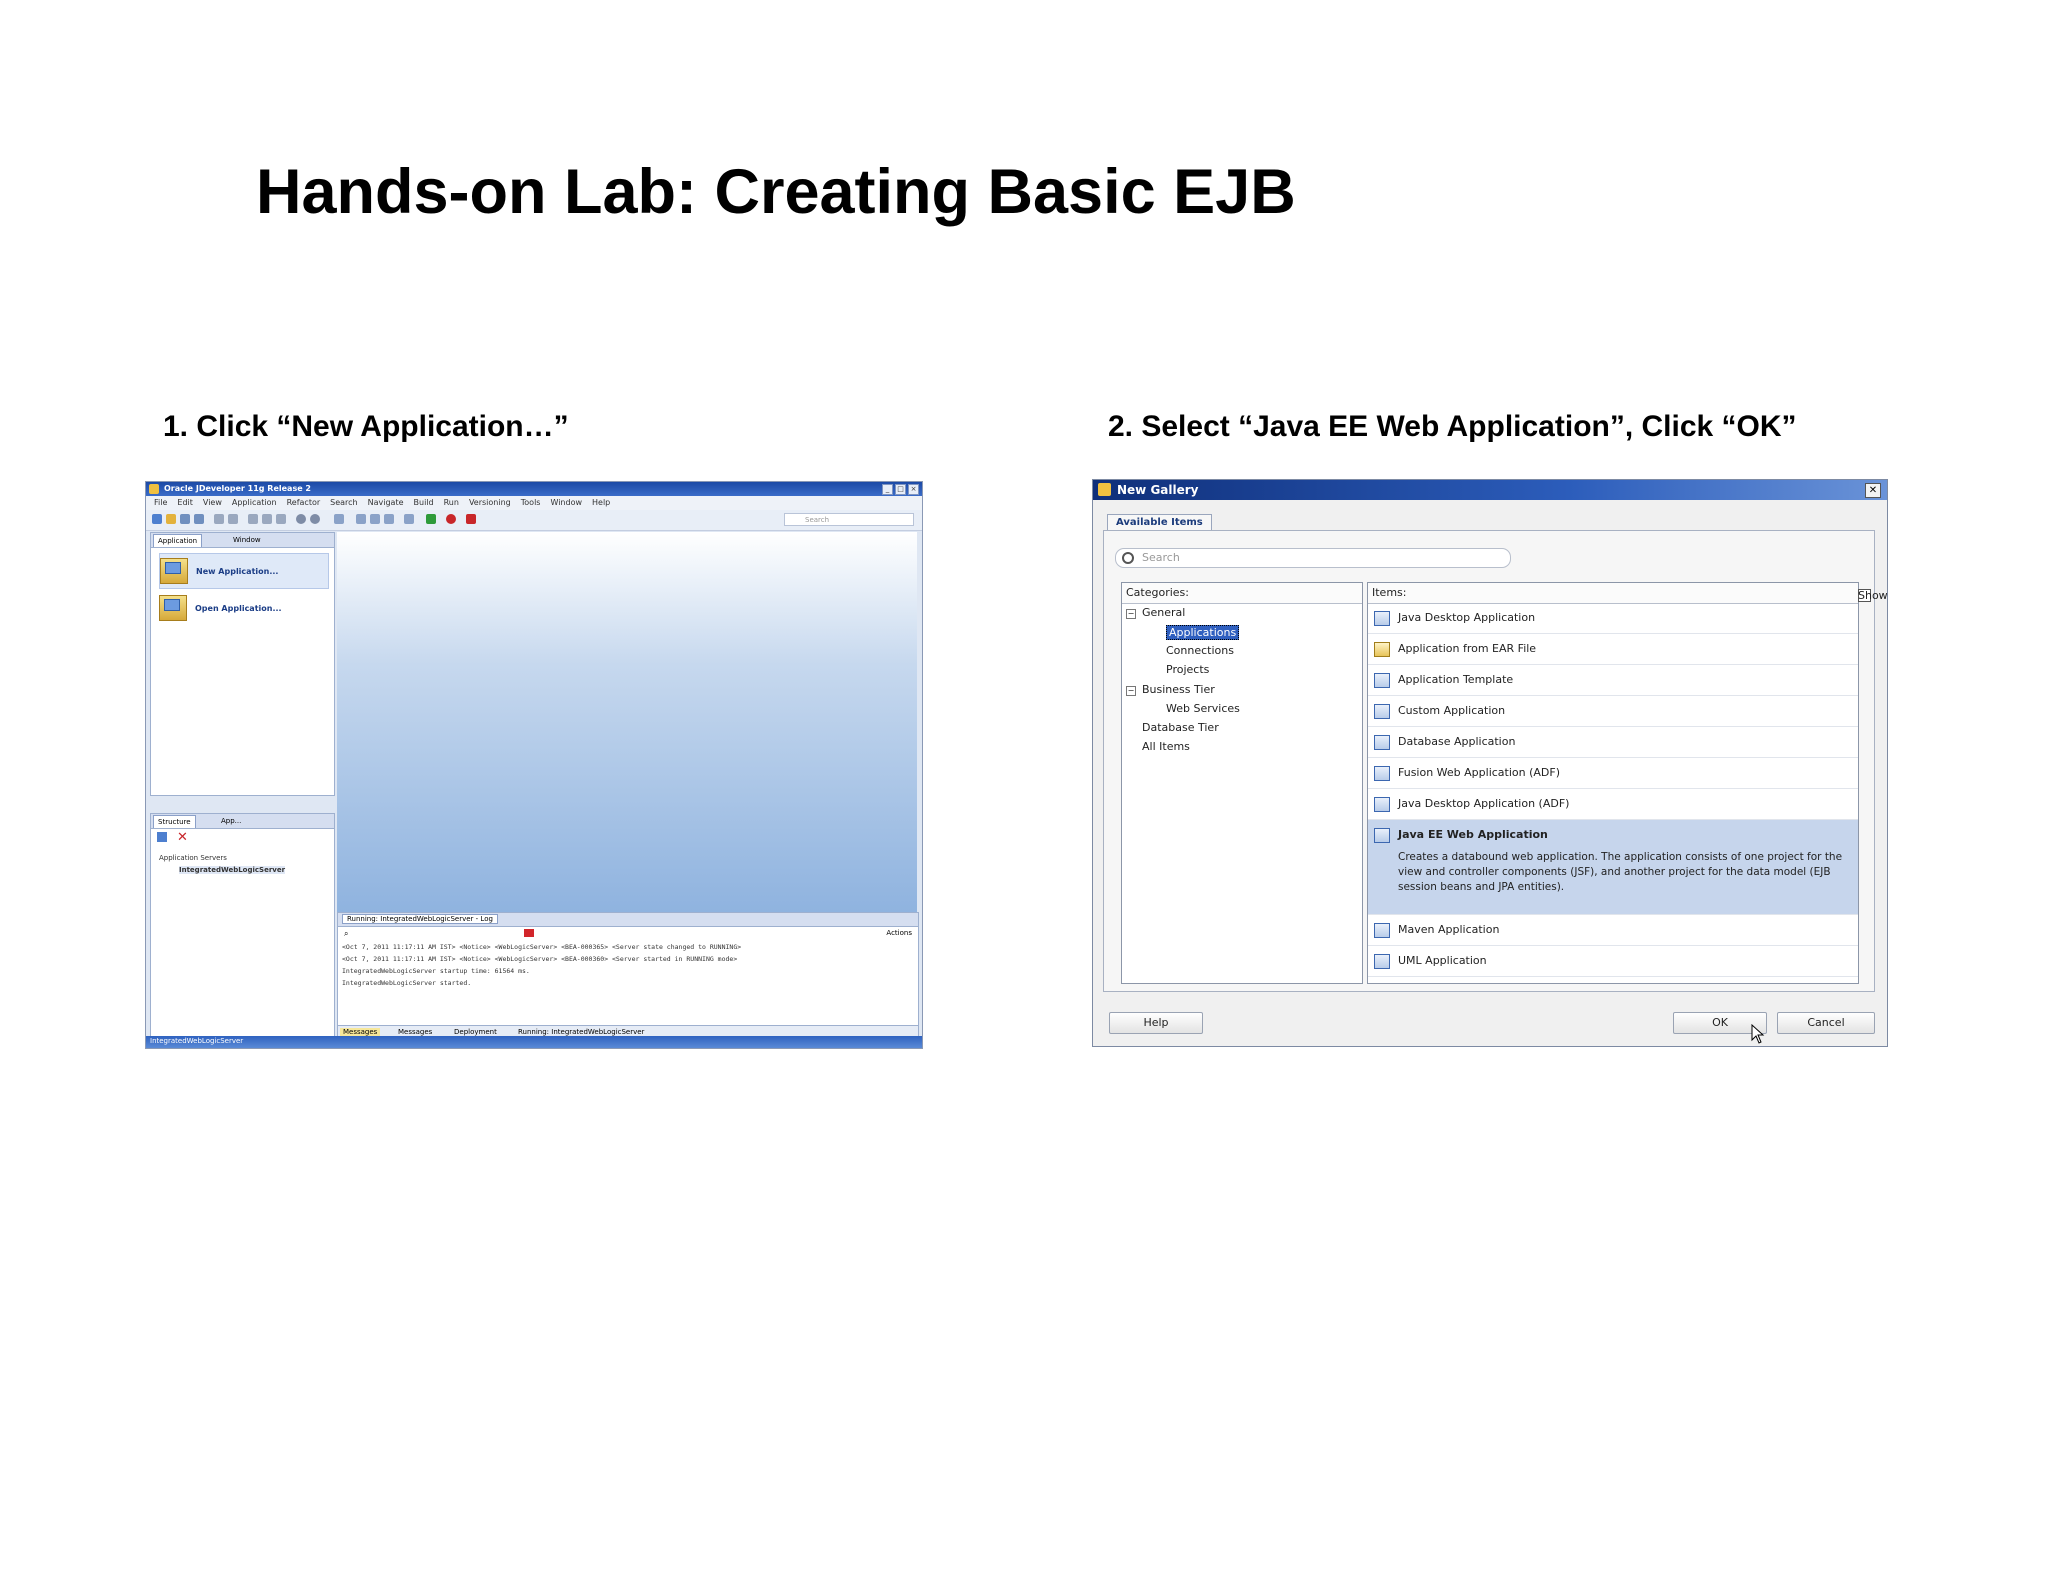 Image resolution: width=2048 pixels, height=1582 pixels. What do you see at coordinates (1203, 632) in the screenshot?
I see `category-applications: Applications` at bounding box center [1203, 632].